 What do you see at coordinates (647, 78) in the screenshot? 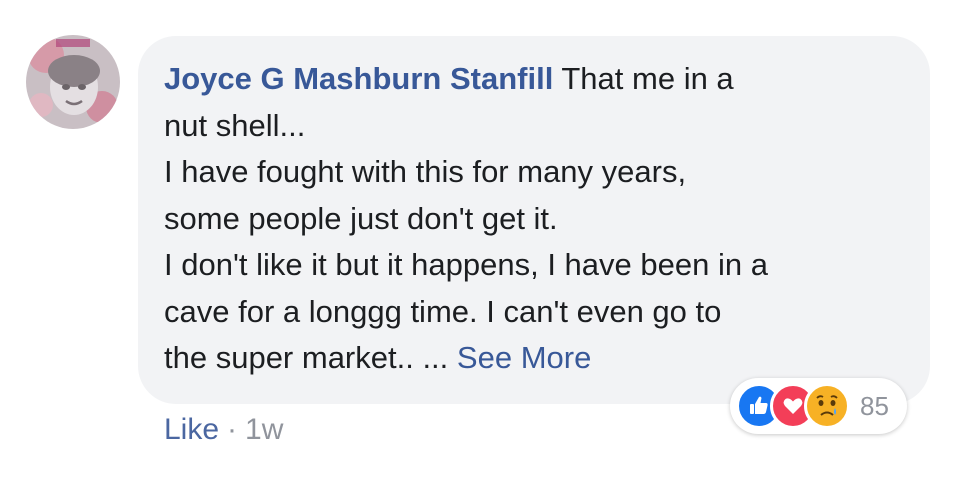
I see `comment-text-line: That me in a` at bounding box center [647, 78].